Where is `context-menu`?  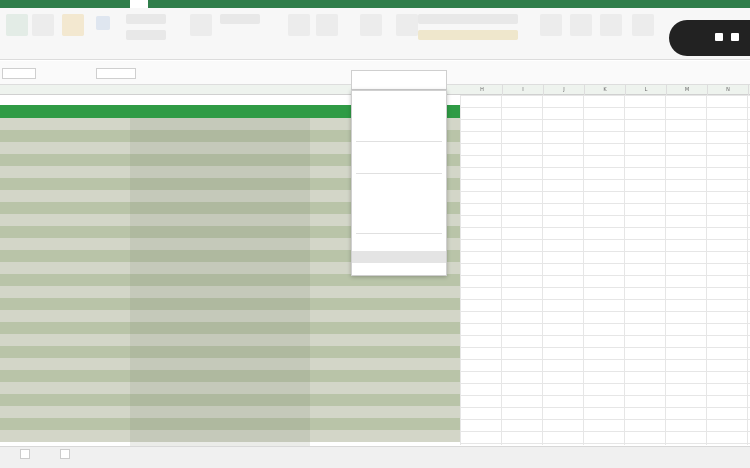
context-menu is located at coordinates (399, 183).